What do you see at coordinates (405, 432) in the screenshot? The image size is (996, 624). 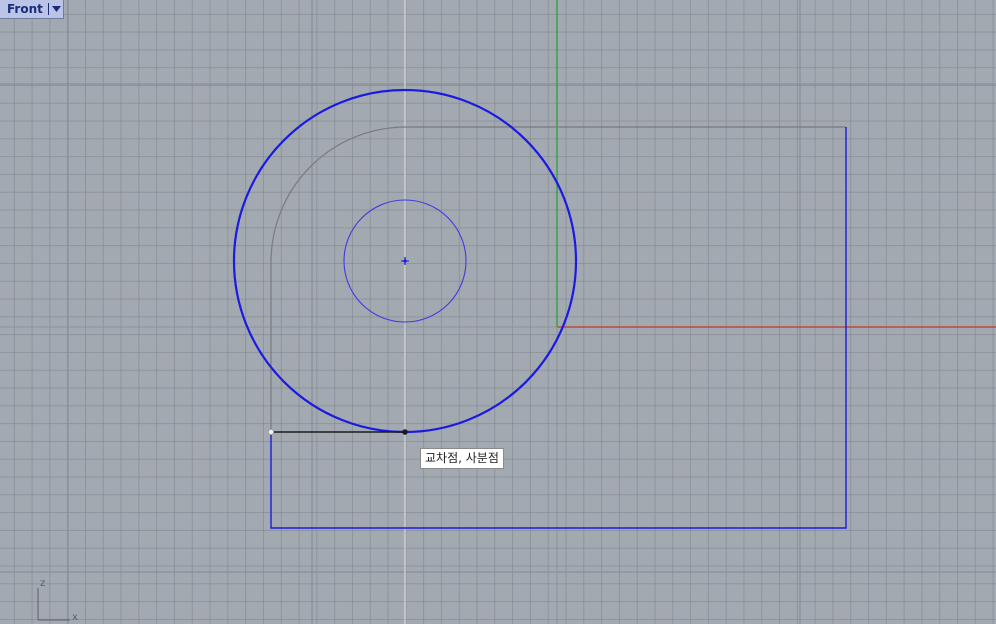 I see `snap-point-marker` at bounding box center [405, 432].